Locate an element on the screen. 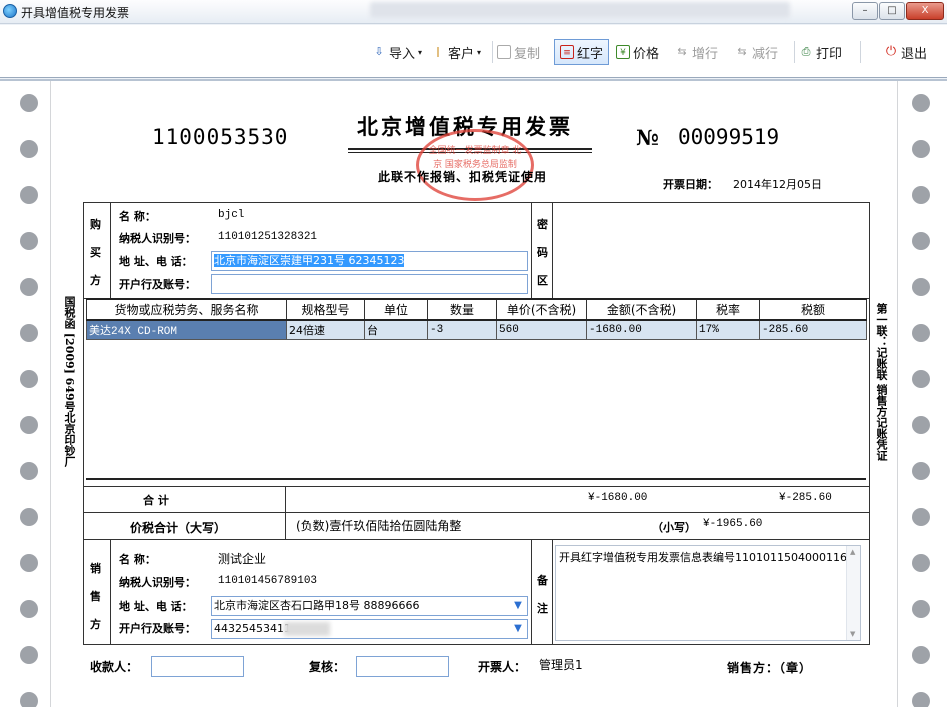  exit-button: ⏻ 退出 is located at coordinates (905, 52).